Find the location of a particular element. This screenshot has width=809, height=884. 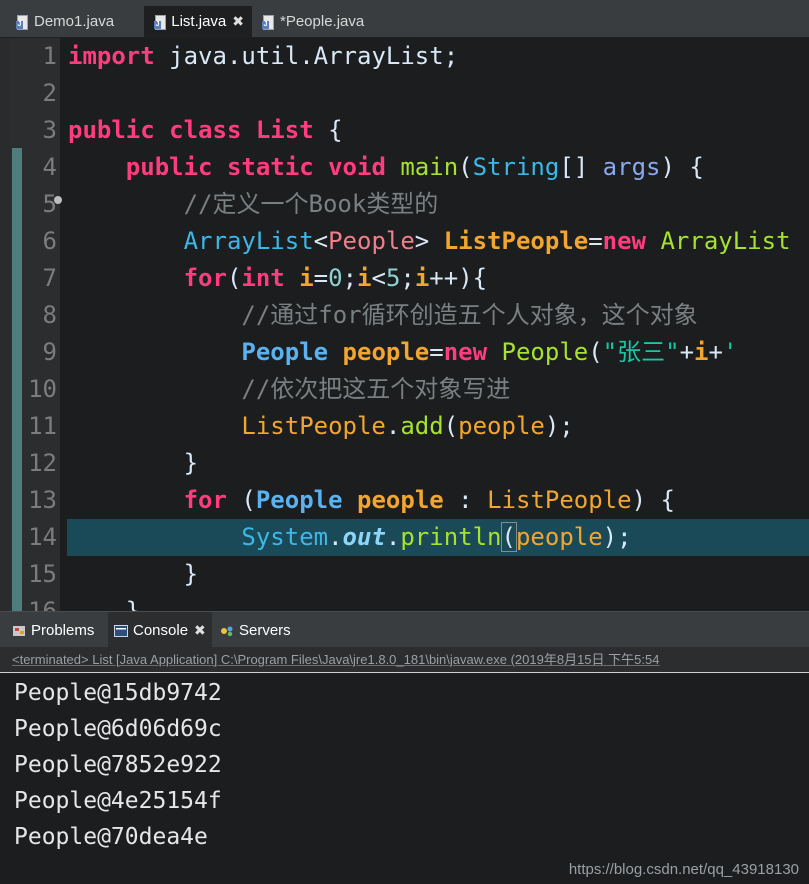

tab-people-java: J *People.java is located at coordinates (322, 21).